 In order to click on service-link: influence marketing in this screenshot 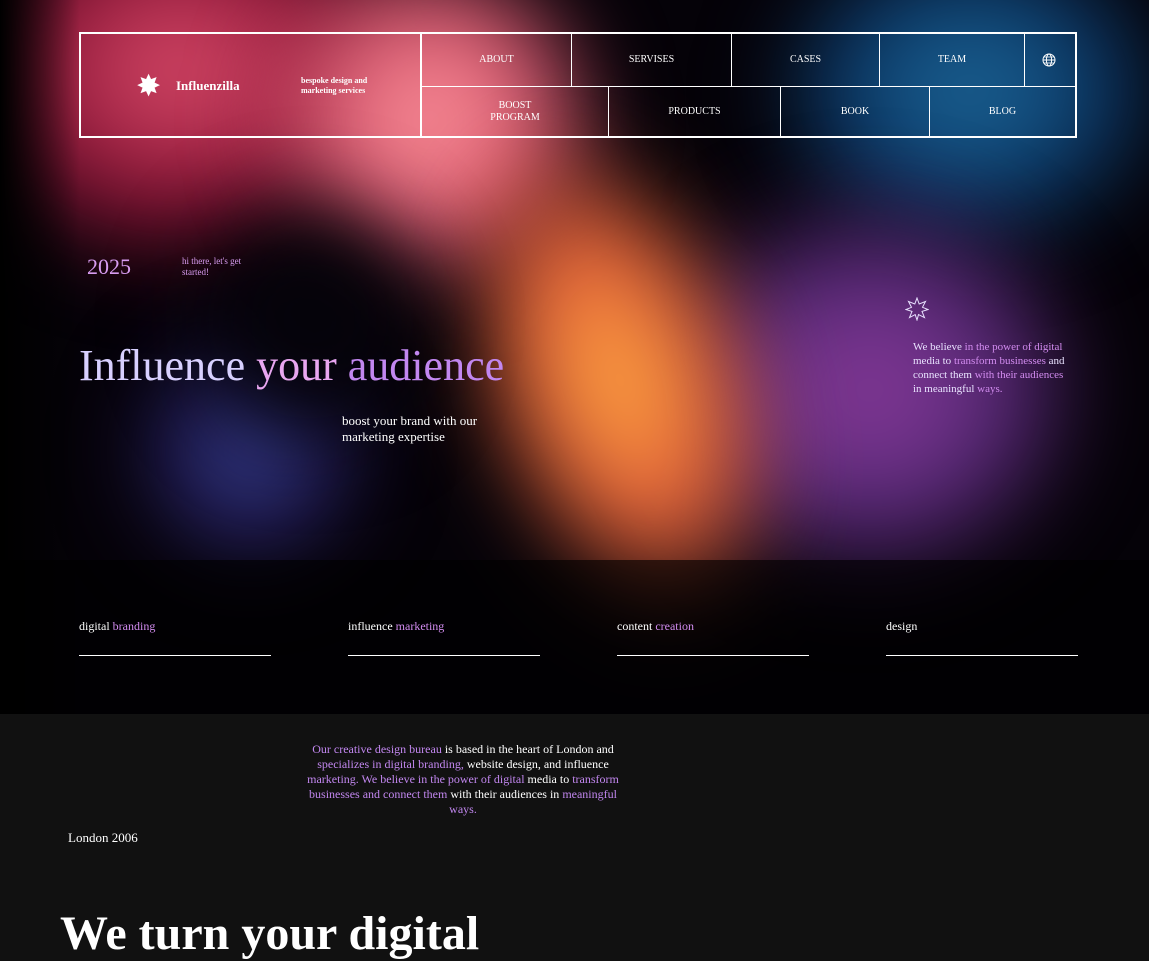, I will do `click(444, 637)`.